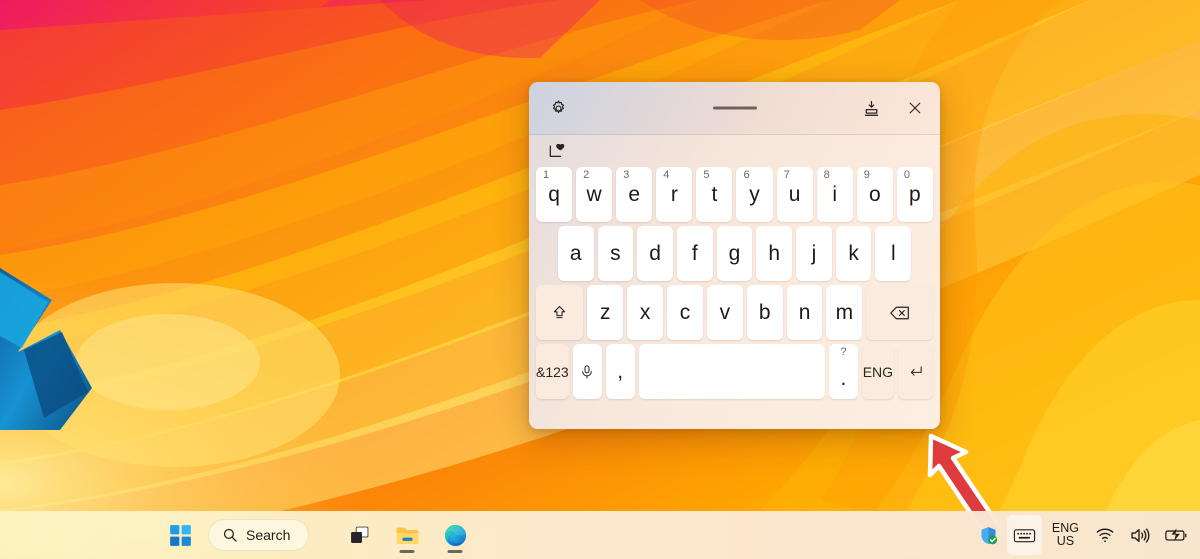  I want to click on key-z: z, so click(605, 312).